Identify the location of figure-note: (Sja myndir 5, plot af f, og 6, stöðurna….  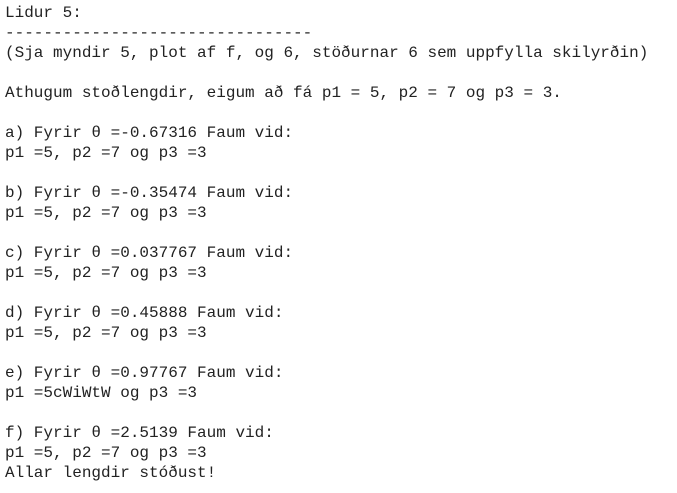
(327, 53).